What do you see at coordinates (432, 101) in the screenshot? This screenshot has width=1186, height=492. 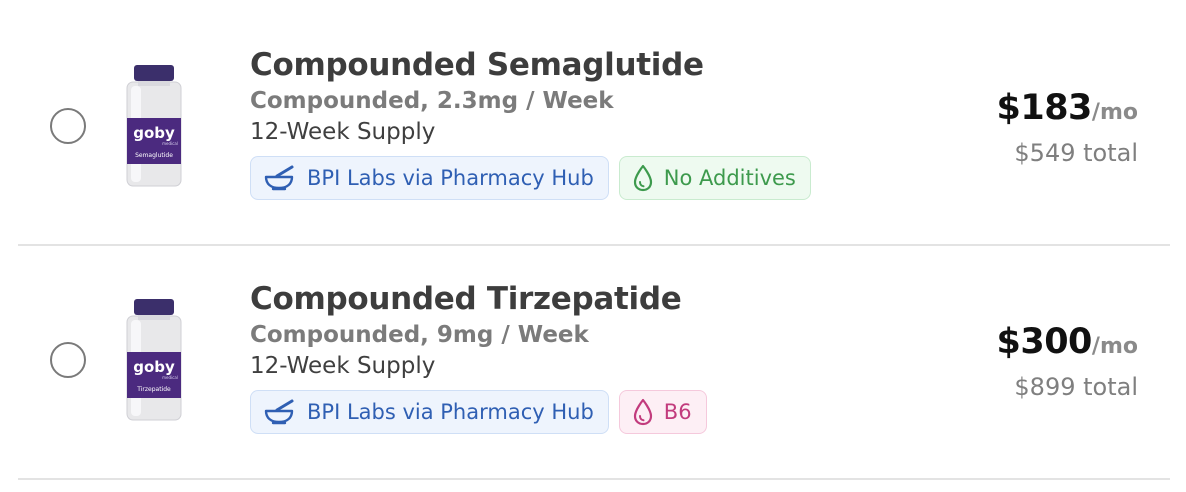 I see `product-dose: Compounded, 2.3mg / Week` at bounding box center [432, 101].